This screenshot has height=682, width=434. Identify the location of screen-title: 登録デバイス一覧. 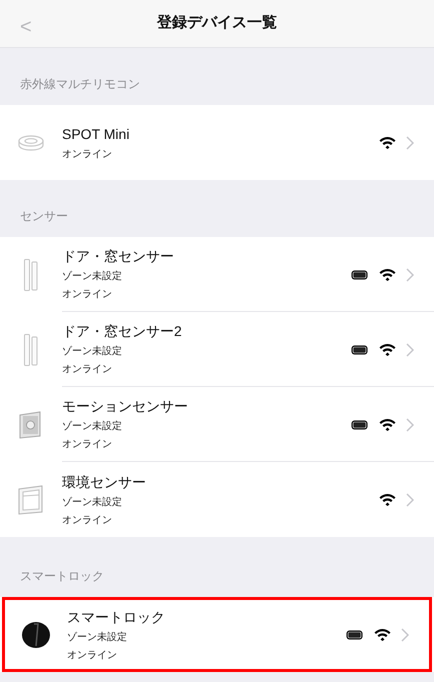
(217, 23).